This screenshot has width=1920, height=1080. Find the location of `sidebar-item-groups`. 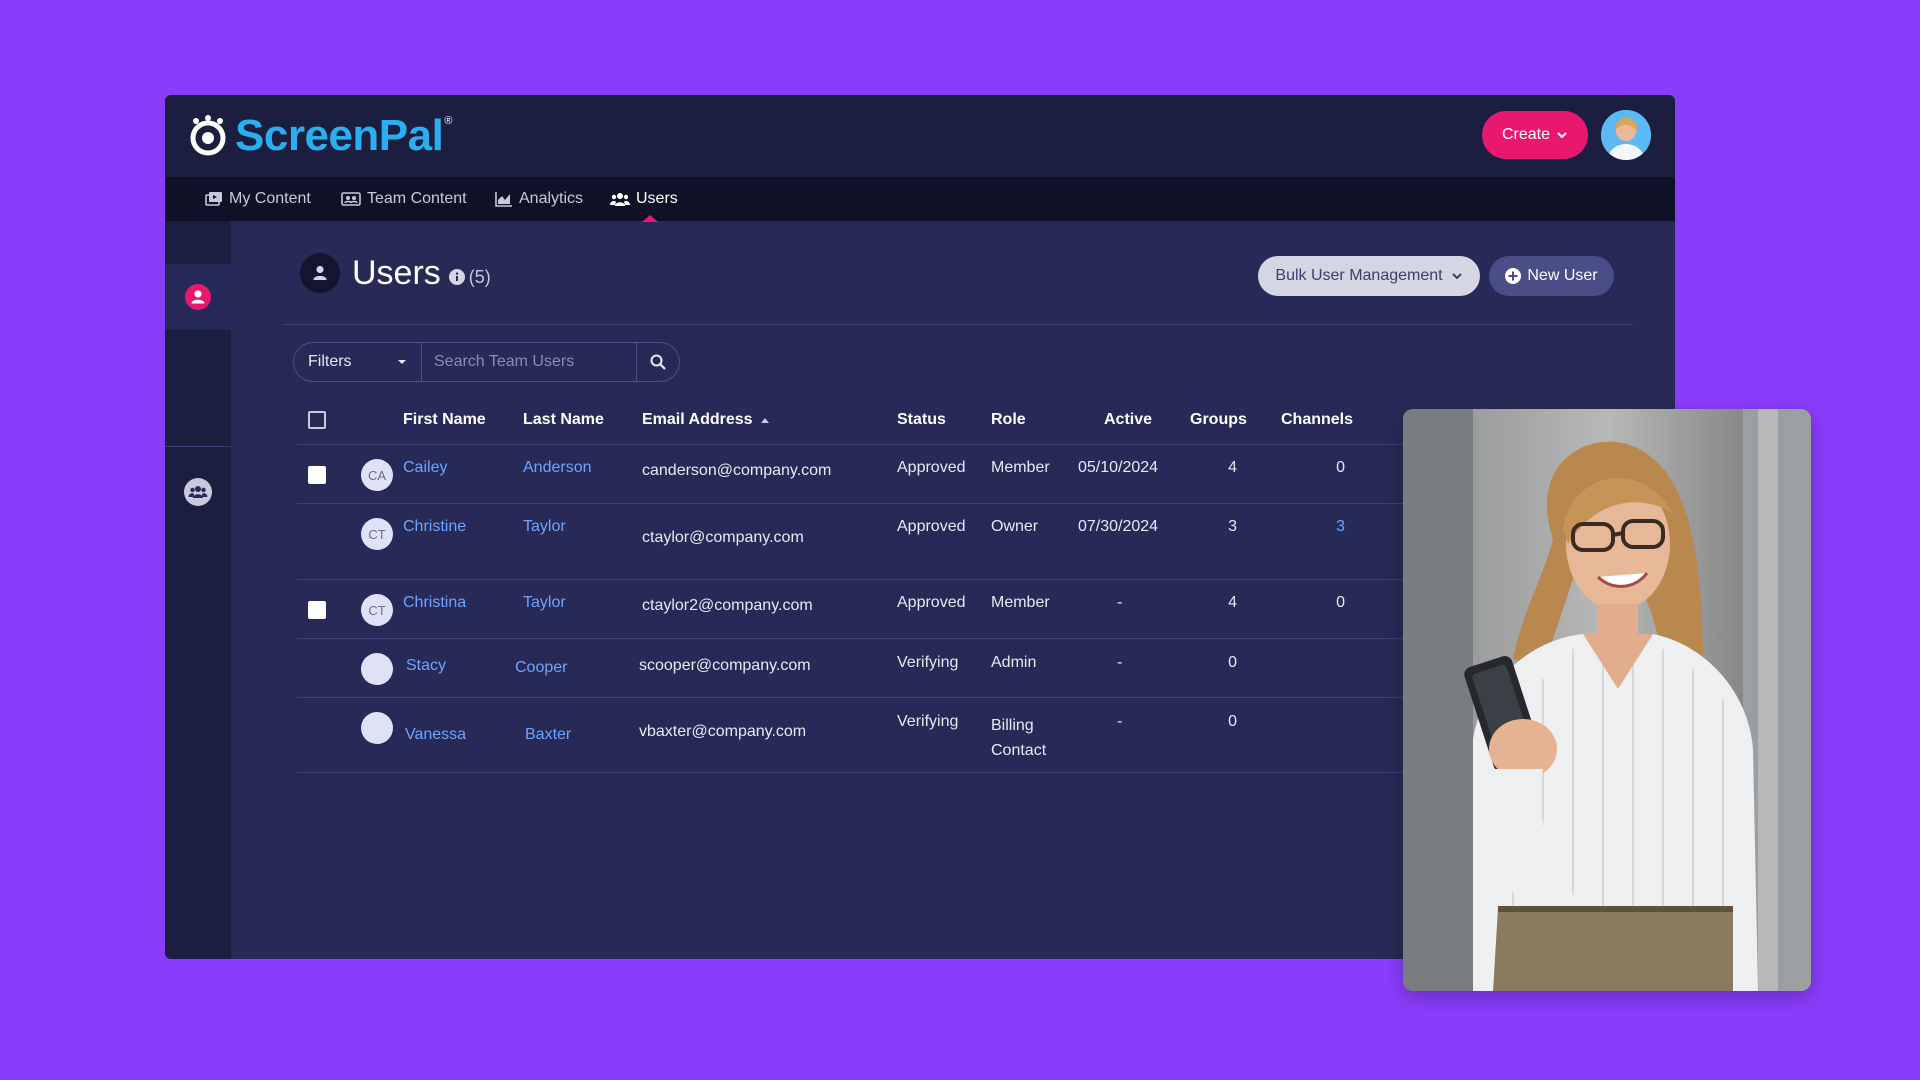

sidebar-item-groups is located at coordinates (198, 492).